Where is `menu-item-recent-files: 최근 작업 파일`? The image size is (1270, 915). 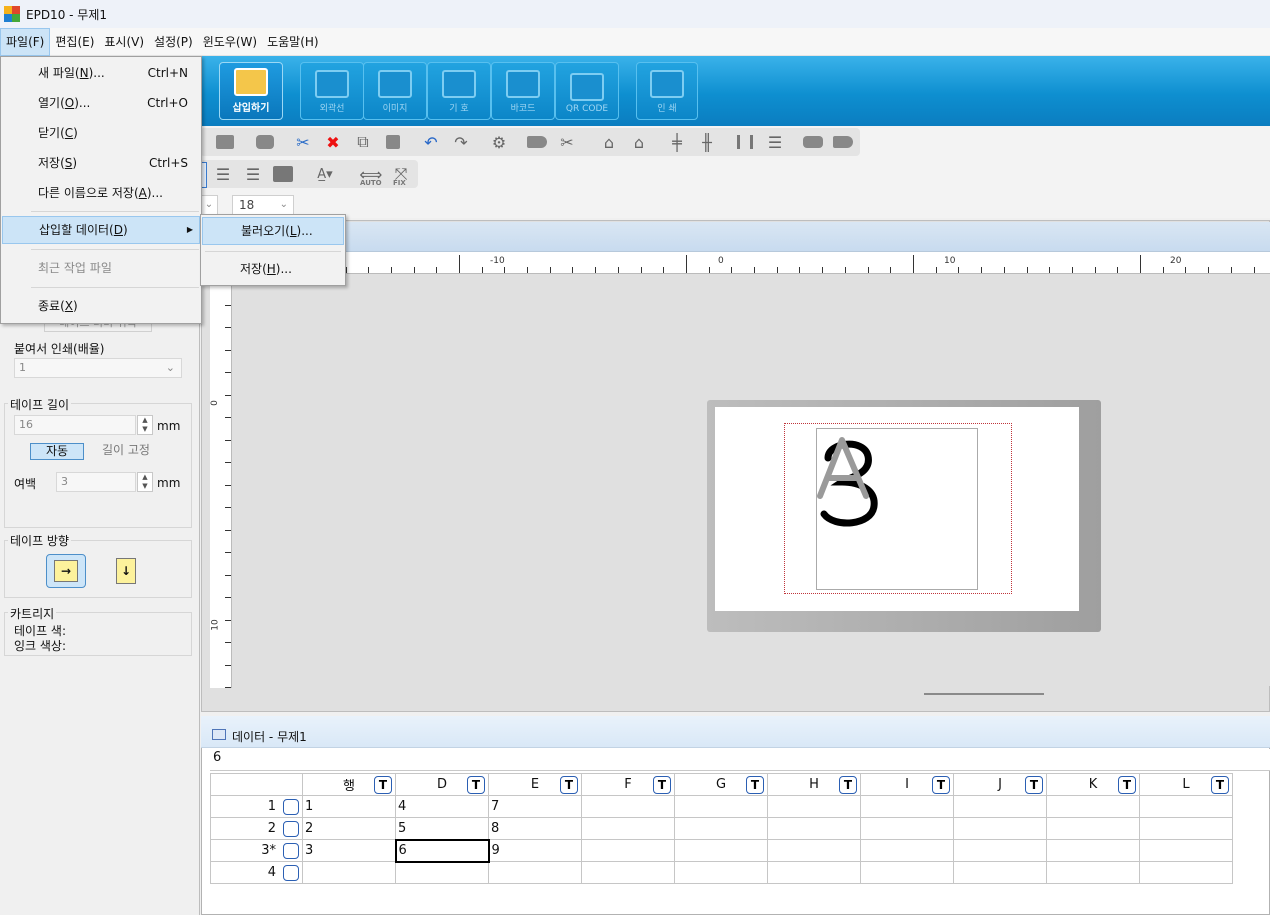 menu-item-recent-files: 최근 작업 파일 is located at coordinates (101, 268).